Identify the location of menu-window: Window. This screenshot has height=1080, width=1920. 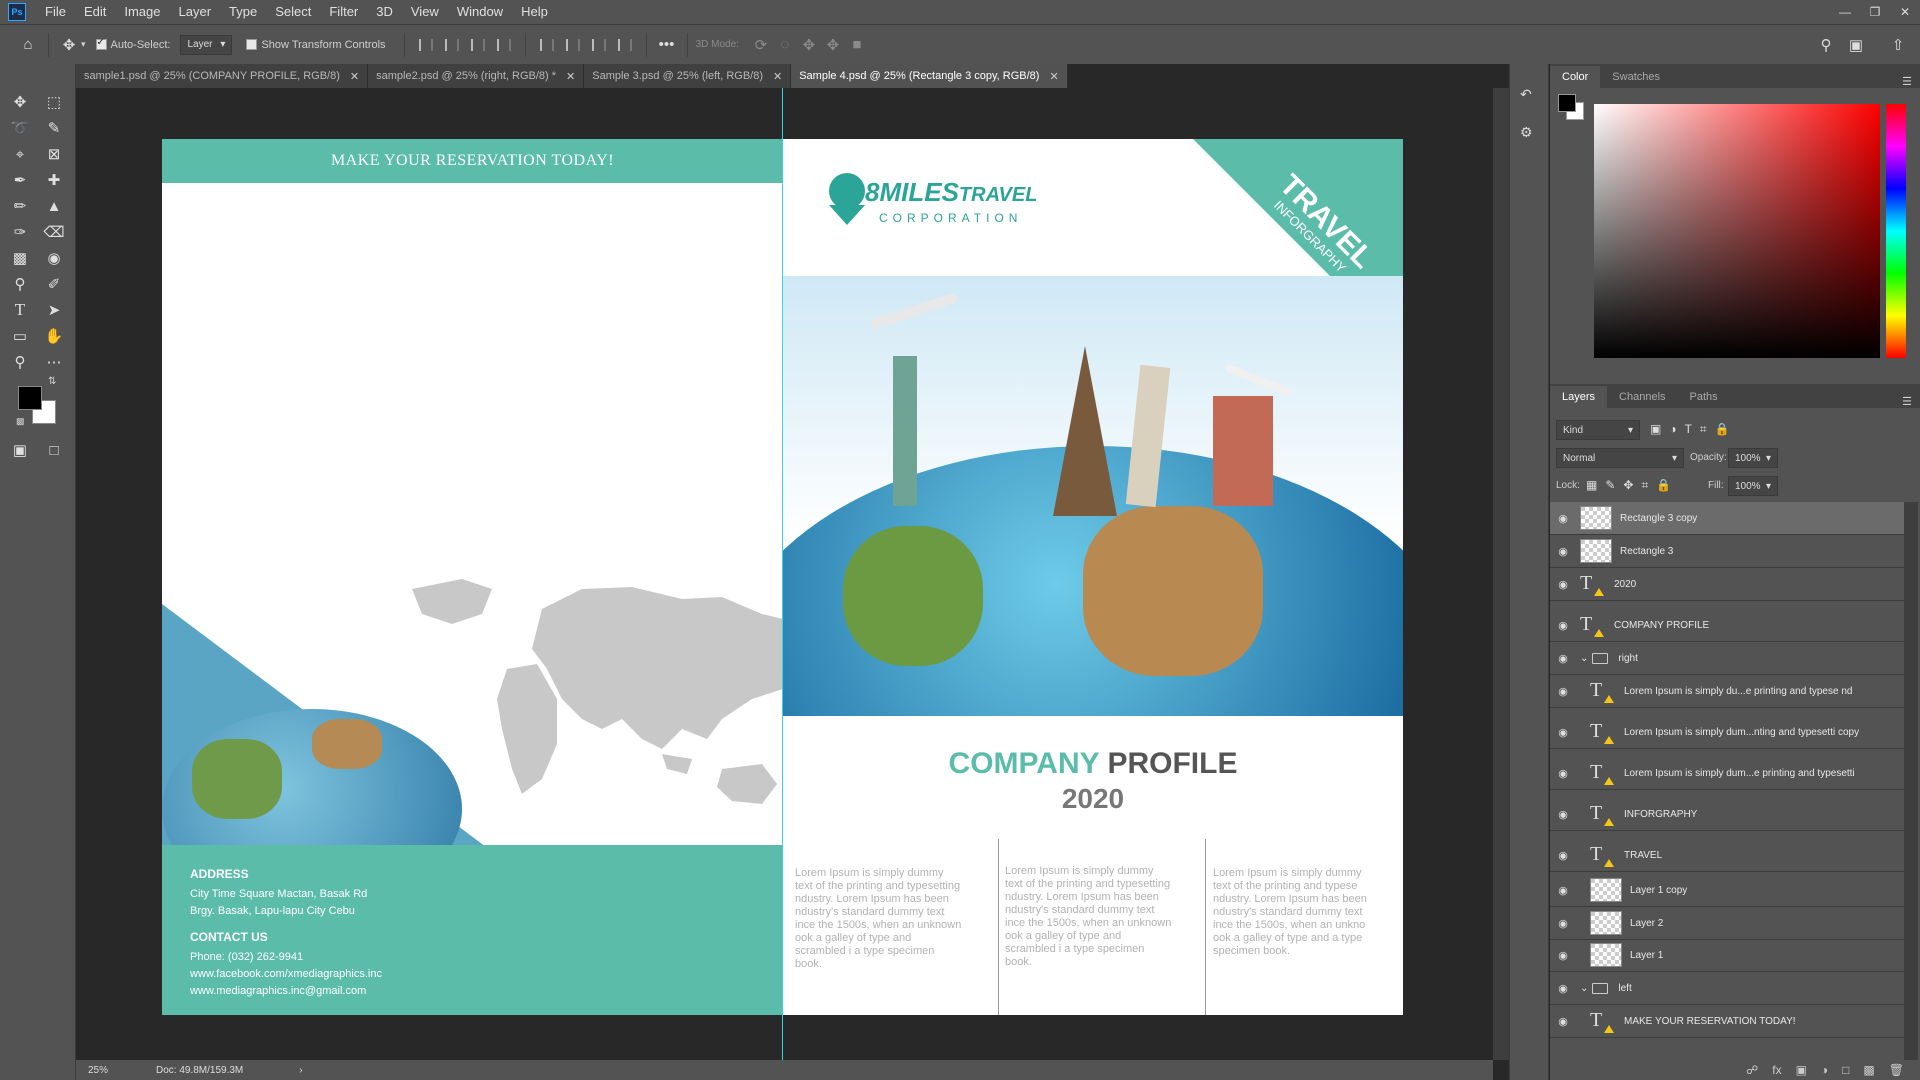
(480, 12).